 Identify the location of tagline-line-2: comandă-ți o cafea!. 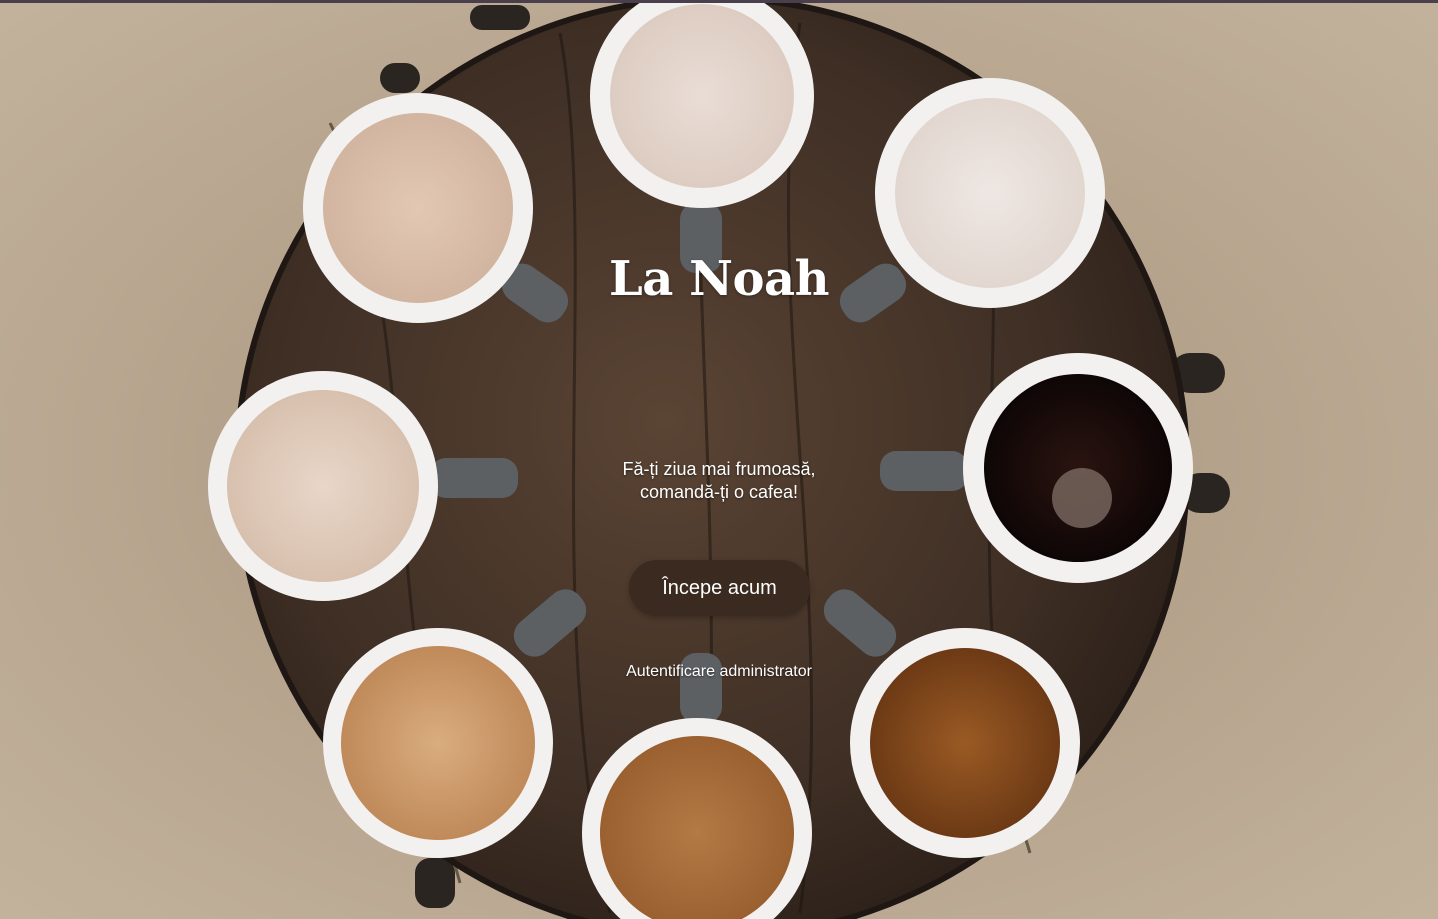
(719, 492).